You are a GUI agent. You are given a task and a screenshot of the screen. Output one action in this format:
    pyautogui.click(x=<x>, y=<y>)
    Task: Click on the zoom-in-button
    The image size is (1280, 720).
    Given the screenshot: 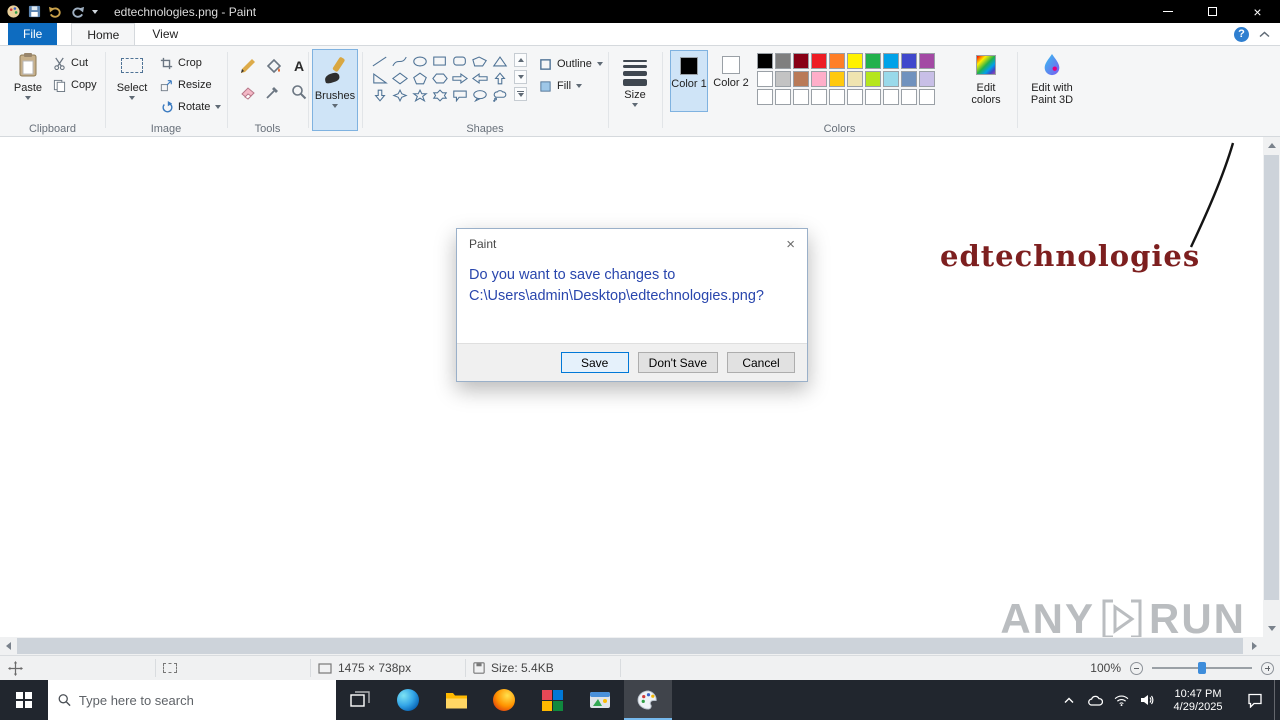 What is the action you would take?
    pyautogui.click(x=1267, y=668)
    